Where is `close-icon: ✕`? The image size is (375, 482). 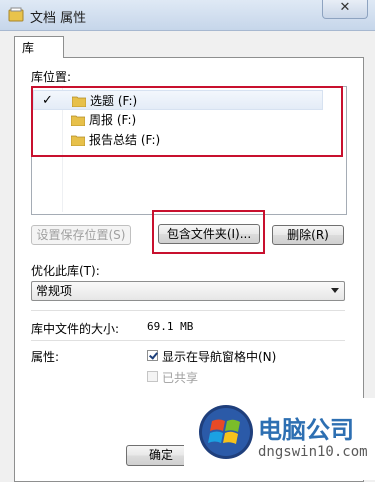 close-icon: ✕ is located at coordinates (345, 7).